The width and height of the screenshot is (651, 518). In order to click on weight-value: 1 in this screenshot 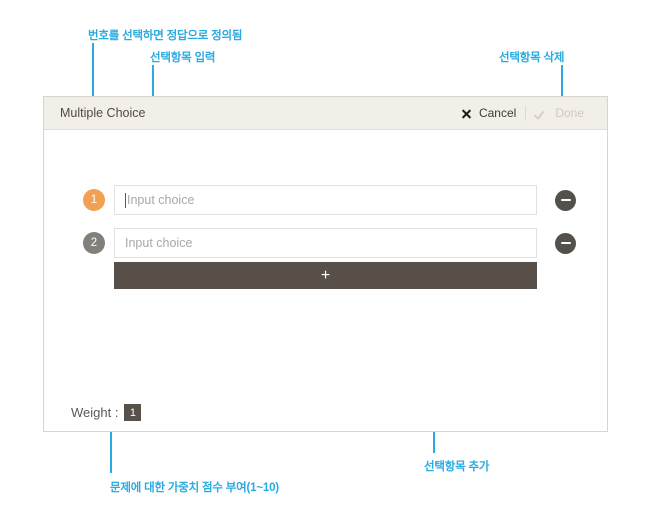, I will do `click(133, 412)`.